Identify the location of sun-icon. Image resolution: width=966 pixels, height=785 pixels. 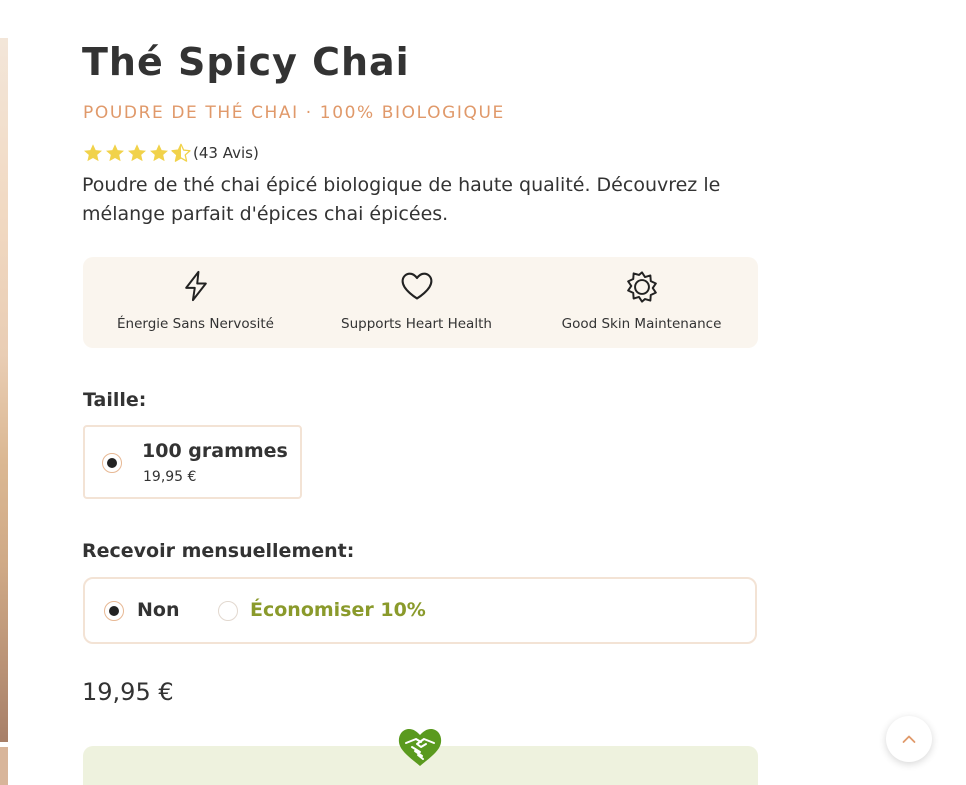
(641, 287).